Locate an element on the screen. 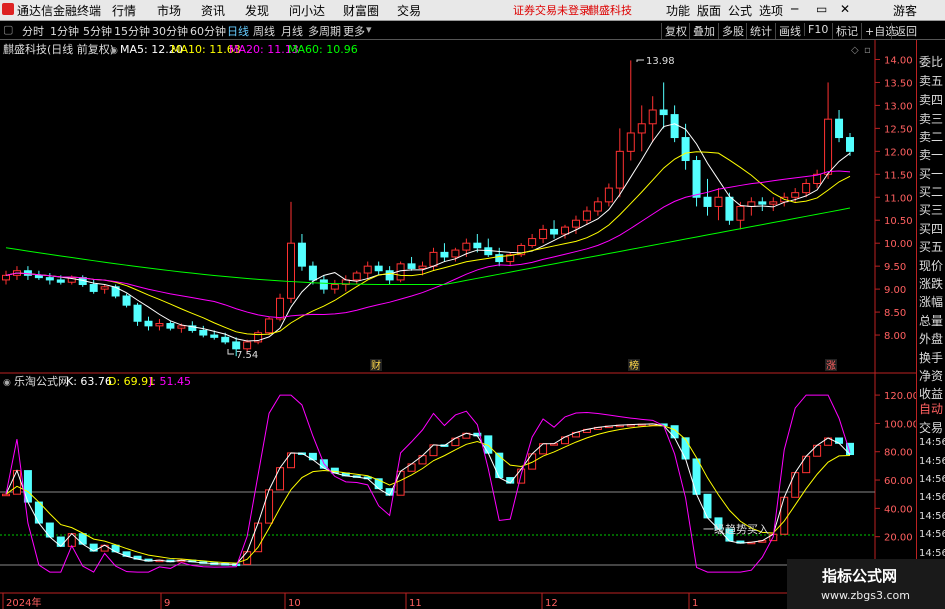 The height and width of the screenshot is (609, 945). btn-draw: 画线 is located at coordinates (788, 31).